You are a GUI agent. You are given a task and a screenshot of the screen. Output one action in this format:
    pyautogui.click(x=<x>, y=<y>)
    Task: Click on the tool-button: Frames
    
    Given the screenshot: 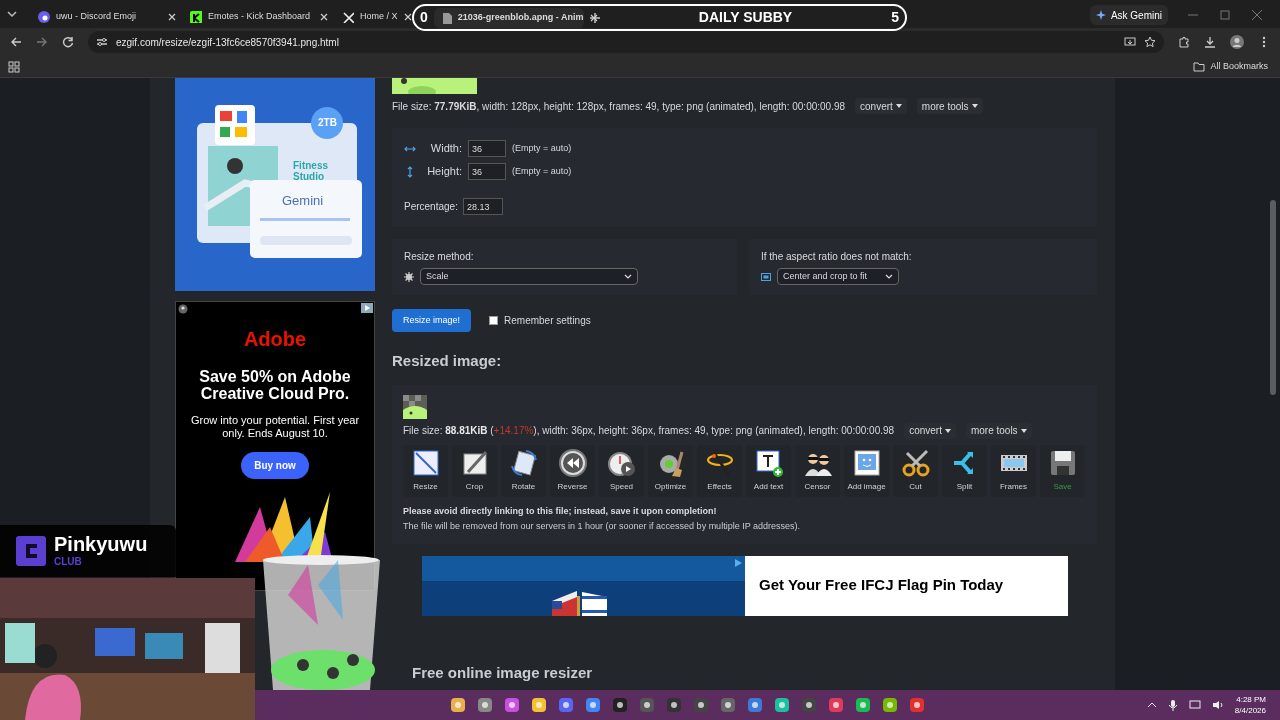 What is the action you would take?
    pyautogui.click(x=1013, y=470)
    